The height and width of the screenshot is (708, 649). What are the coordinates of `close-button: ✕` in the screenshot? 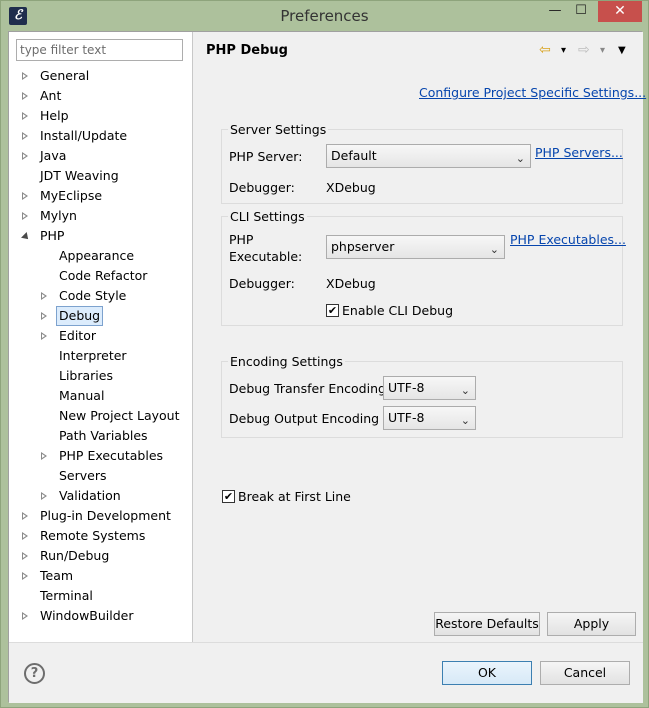 It's located at (620, 11).